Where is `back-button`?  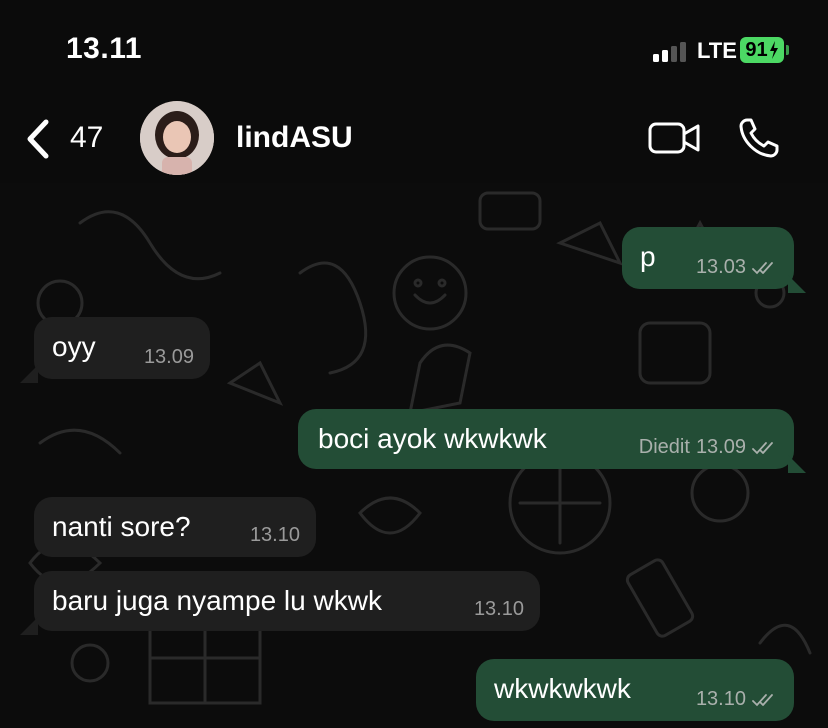 back-button is located at coordinates (39, 139).